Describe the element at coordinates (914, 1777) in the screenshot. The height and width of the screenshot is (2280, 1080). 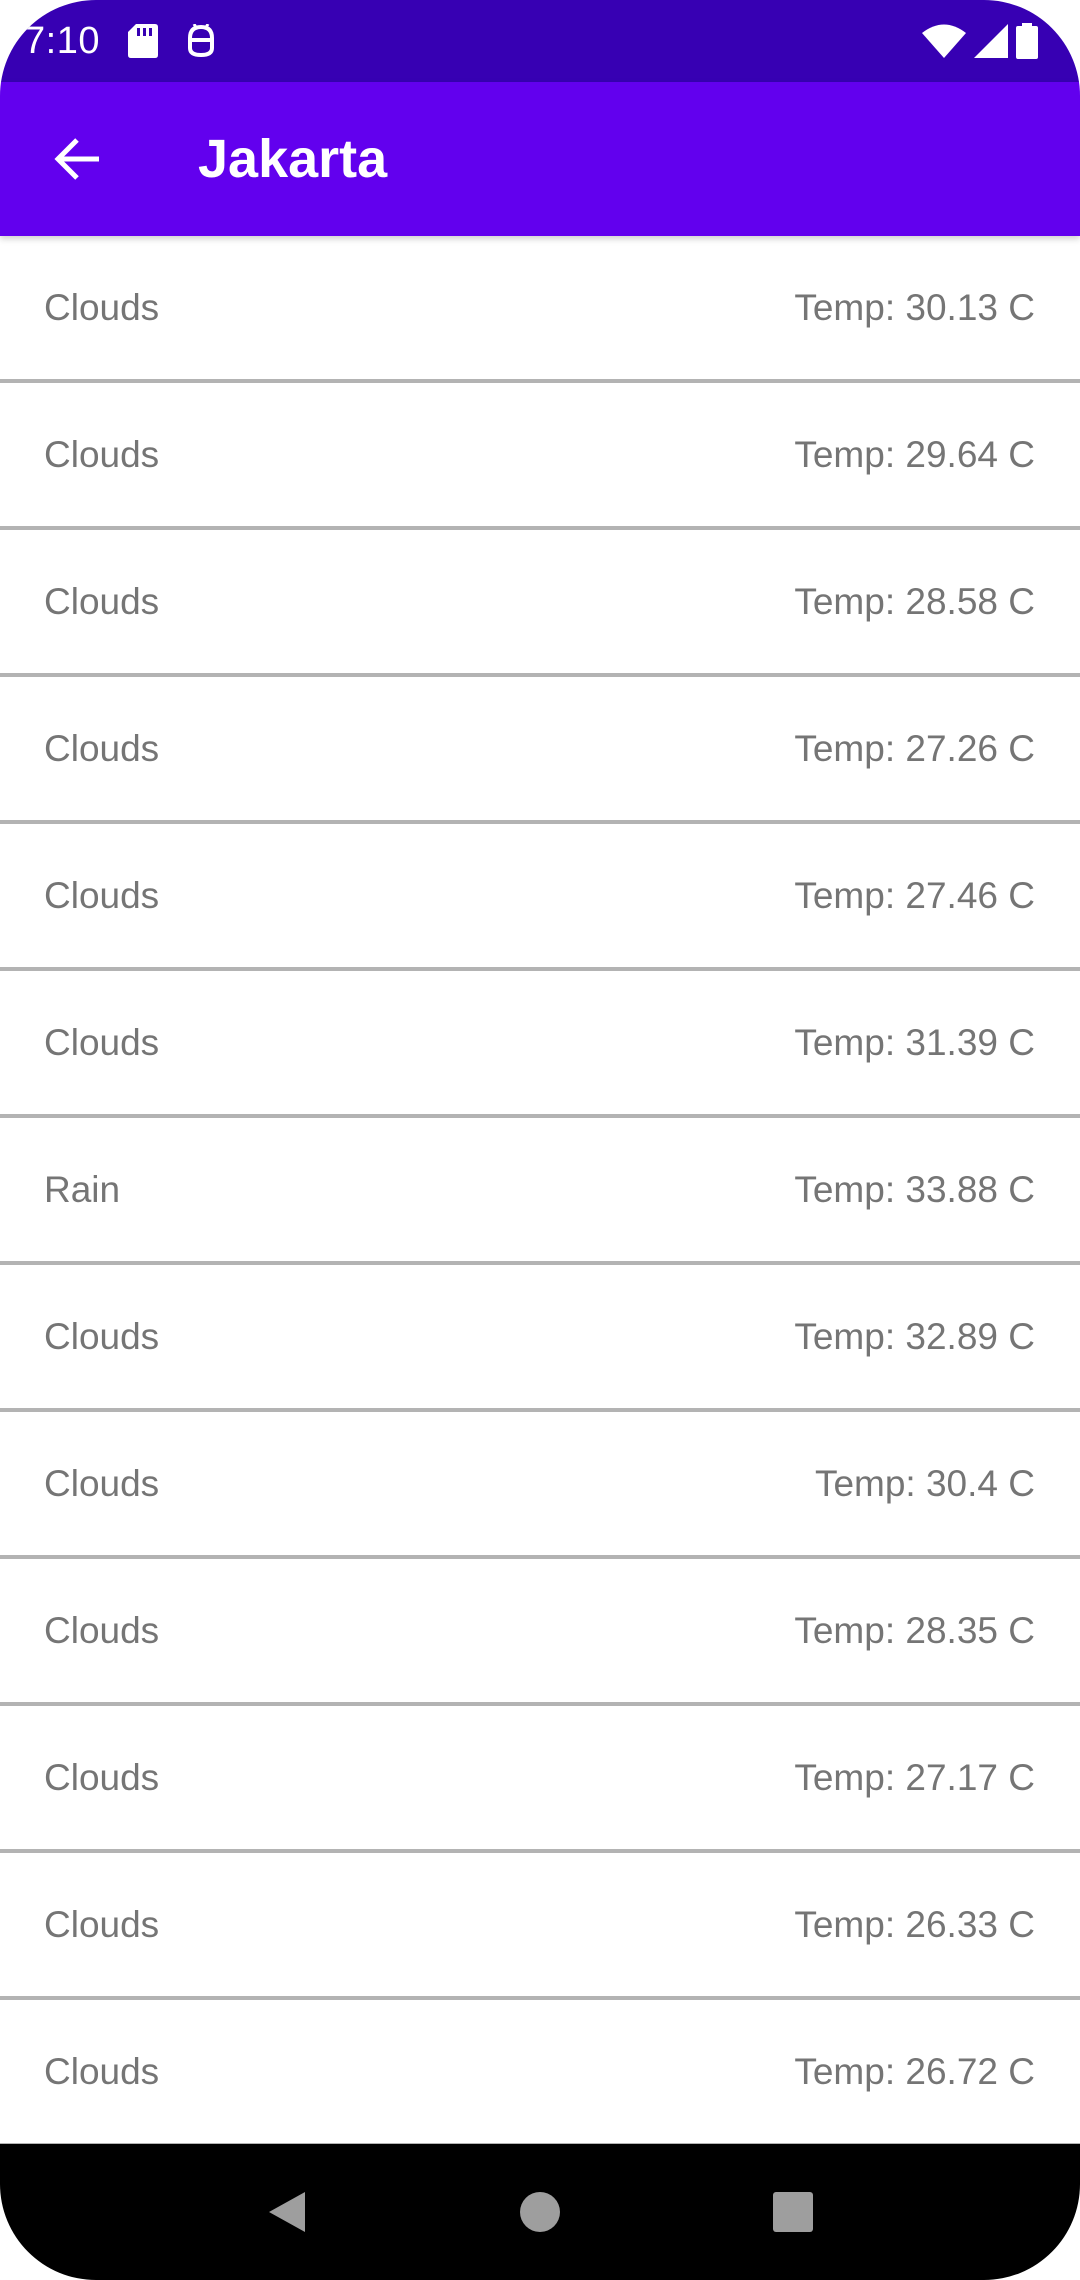
I see `temperature: Temp: 27.17 C` at that location.